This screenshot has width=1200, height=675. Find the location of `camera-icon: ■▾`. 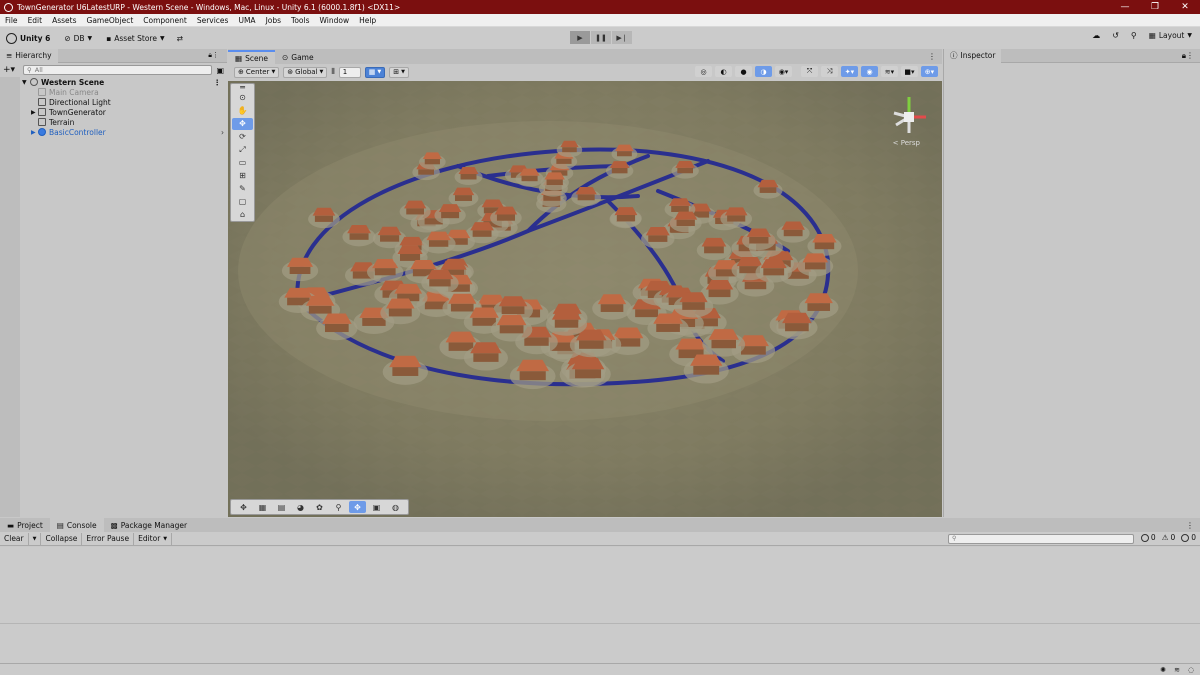

camera-icon: ■▾ is located at coordinates (909, 71).